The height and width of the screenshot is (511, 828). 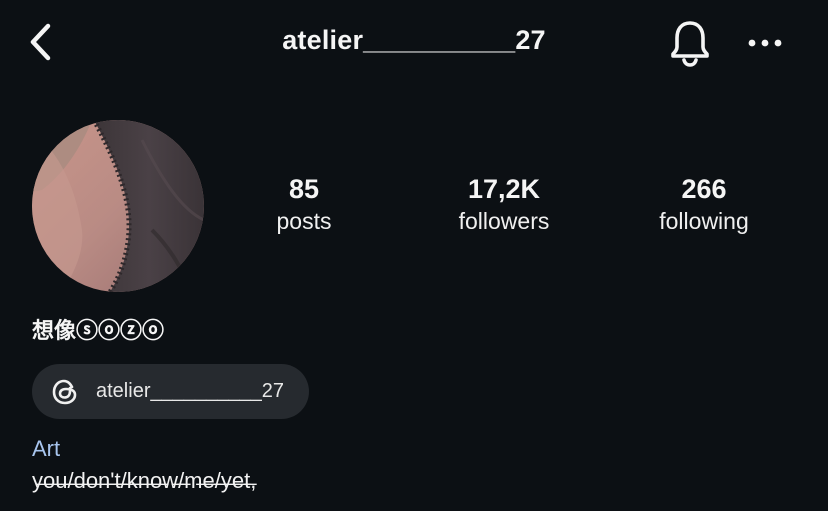 What do you see at coordinates (504, 189) in the screenshot?
I see `followers-count: 17,2K` at bounding box center [504, 189].